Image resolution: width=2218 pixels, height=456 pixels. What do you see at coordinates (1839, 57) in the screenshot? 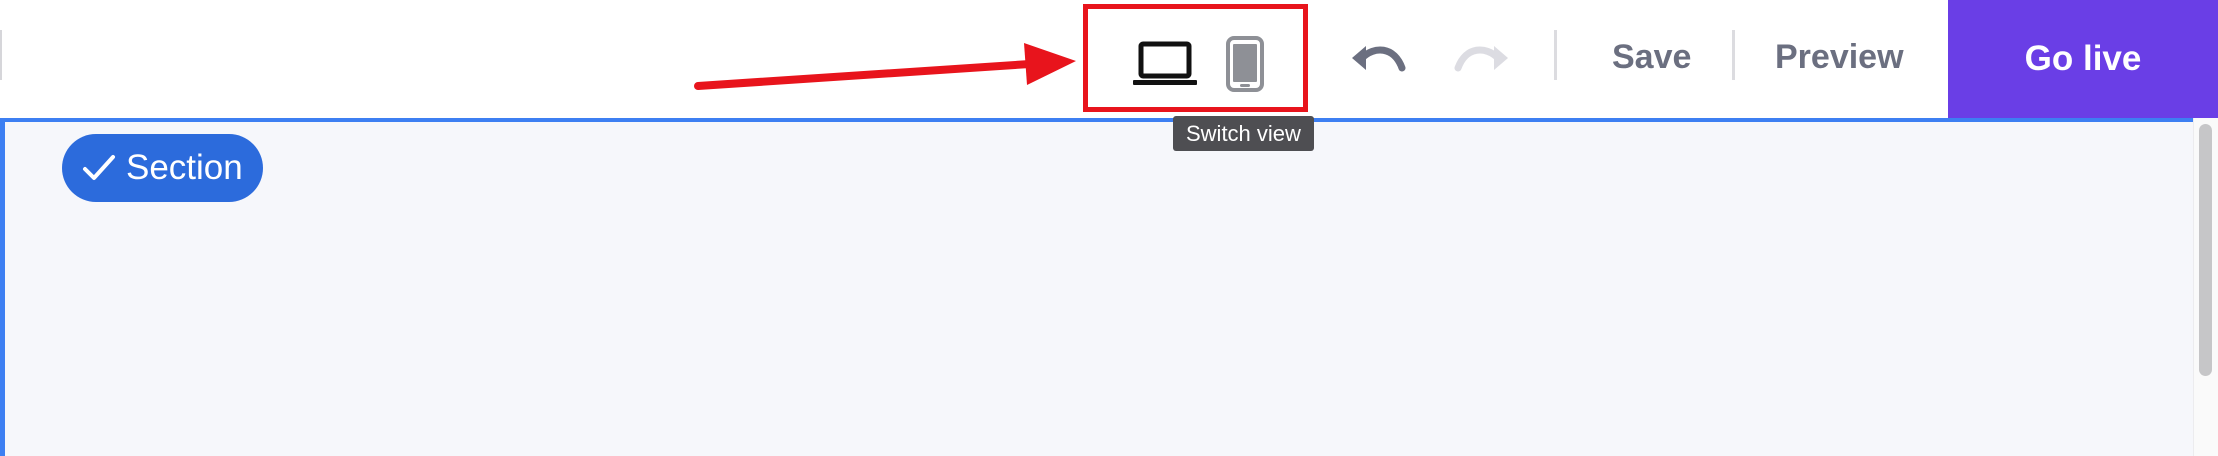
I see `preview-button: Preview` at bounding box center [1839, 57].